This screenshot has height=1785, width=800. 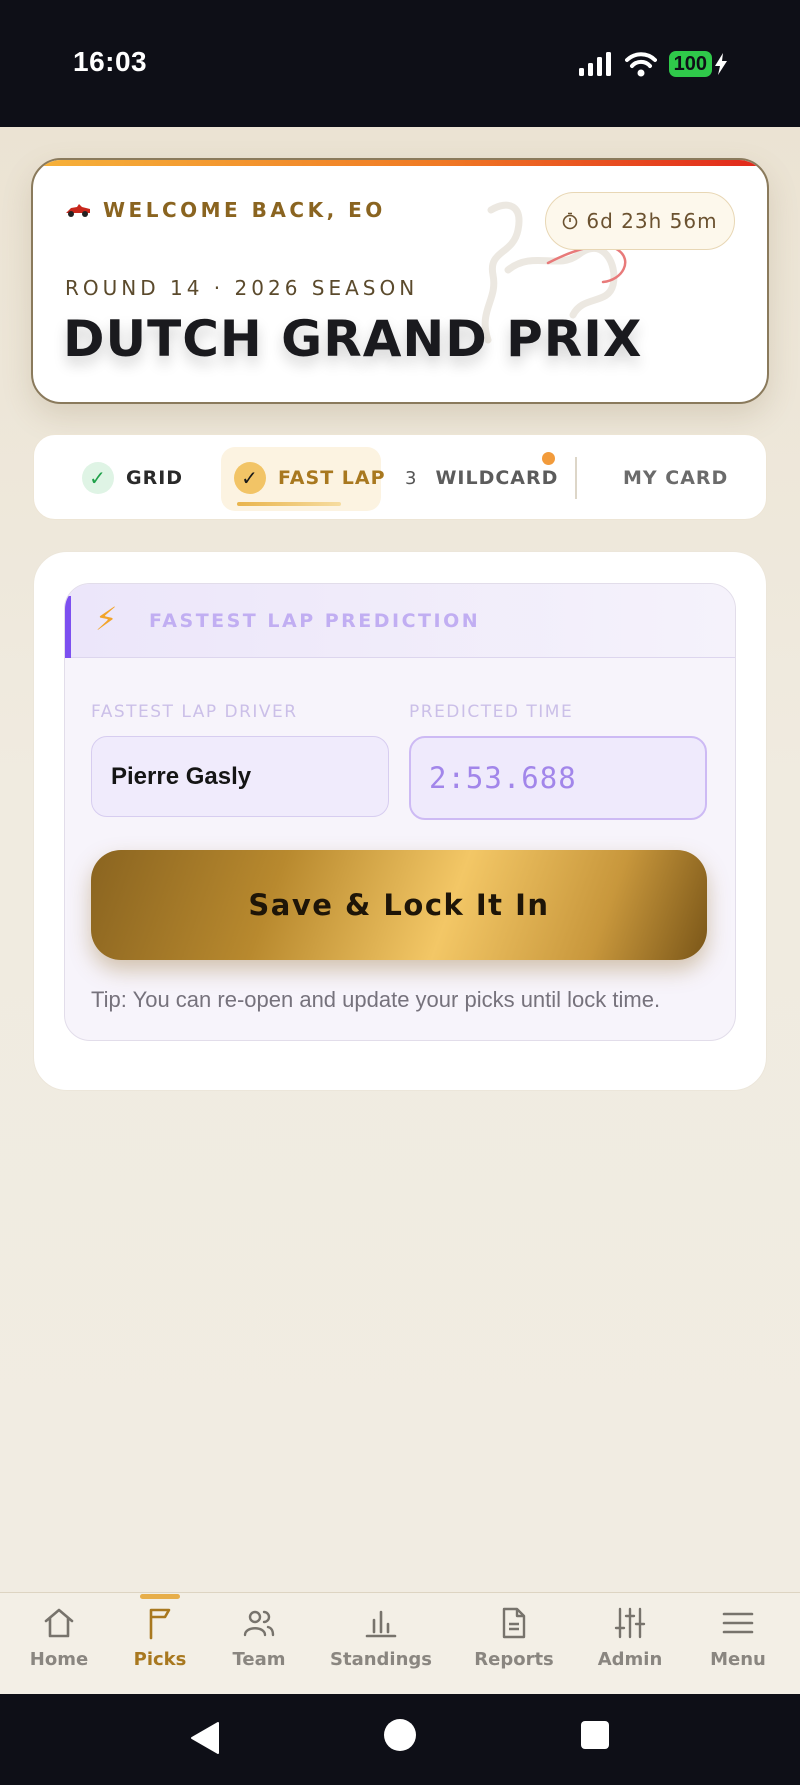 I want to click on nav-reports: Reports, so click(x=514, y=1644).